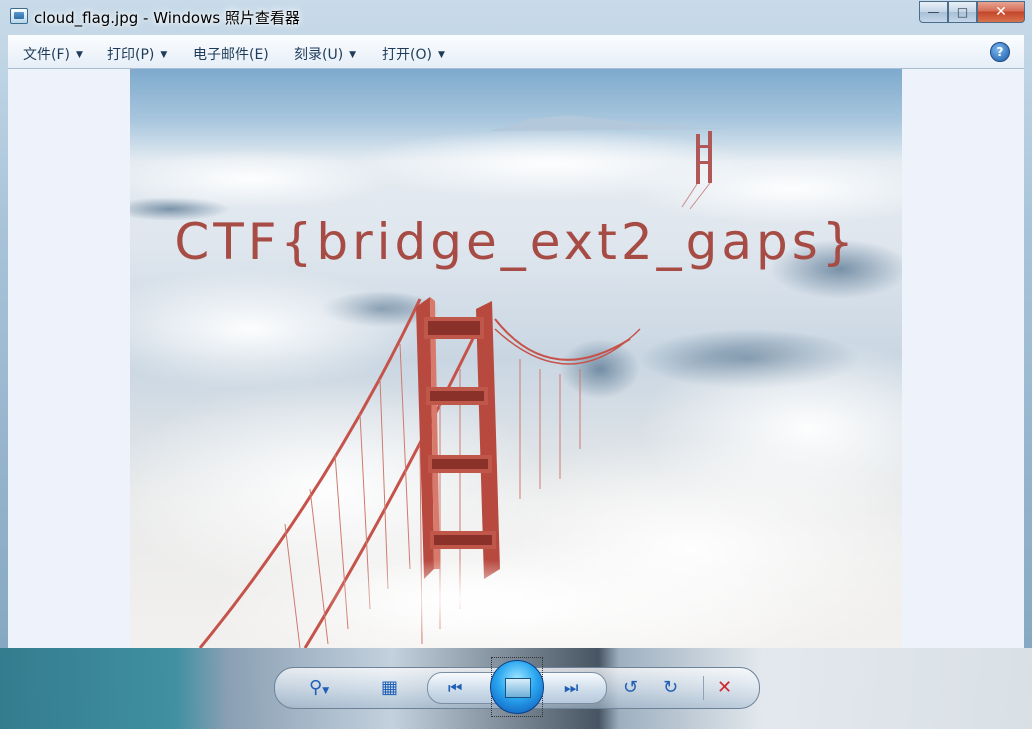  I want to click on menu-email-label: 电子邮件(E), so click(231, 55).